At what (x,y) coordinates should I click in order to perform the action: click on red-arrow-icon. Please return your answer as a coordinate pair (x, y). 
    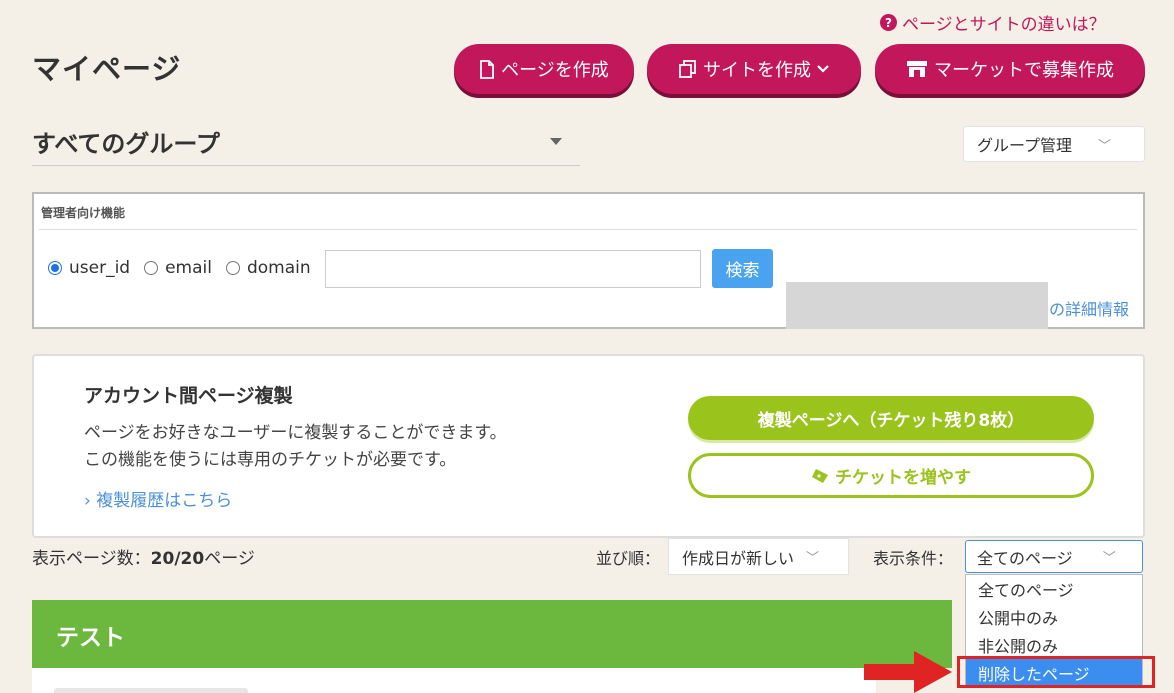
    Looking at the image, I should click on (908, 672).